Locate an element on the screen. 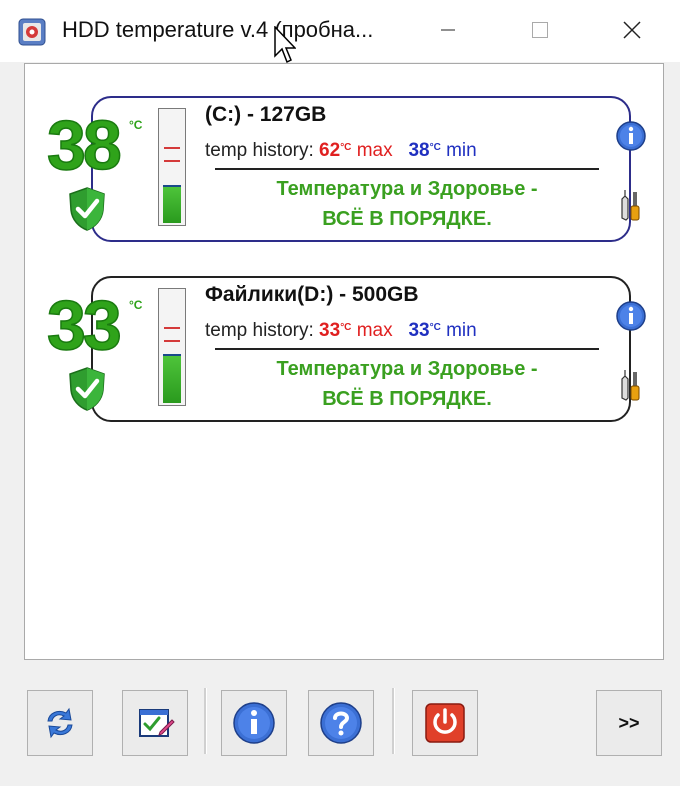 The height and width of the screenshot is (786, 680). more-label: >> is located at coordinates (629, 722).